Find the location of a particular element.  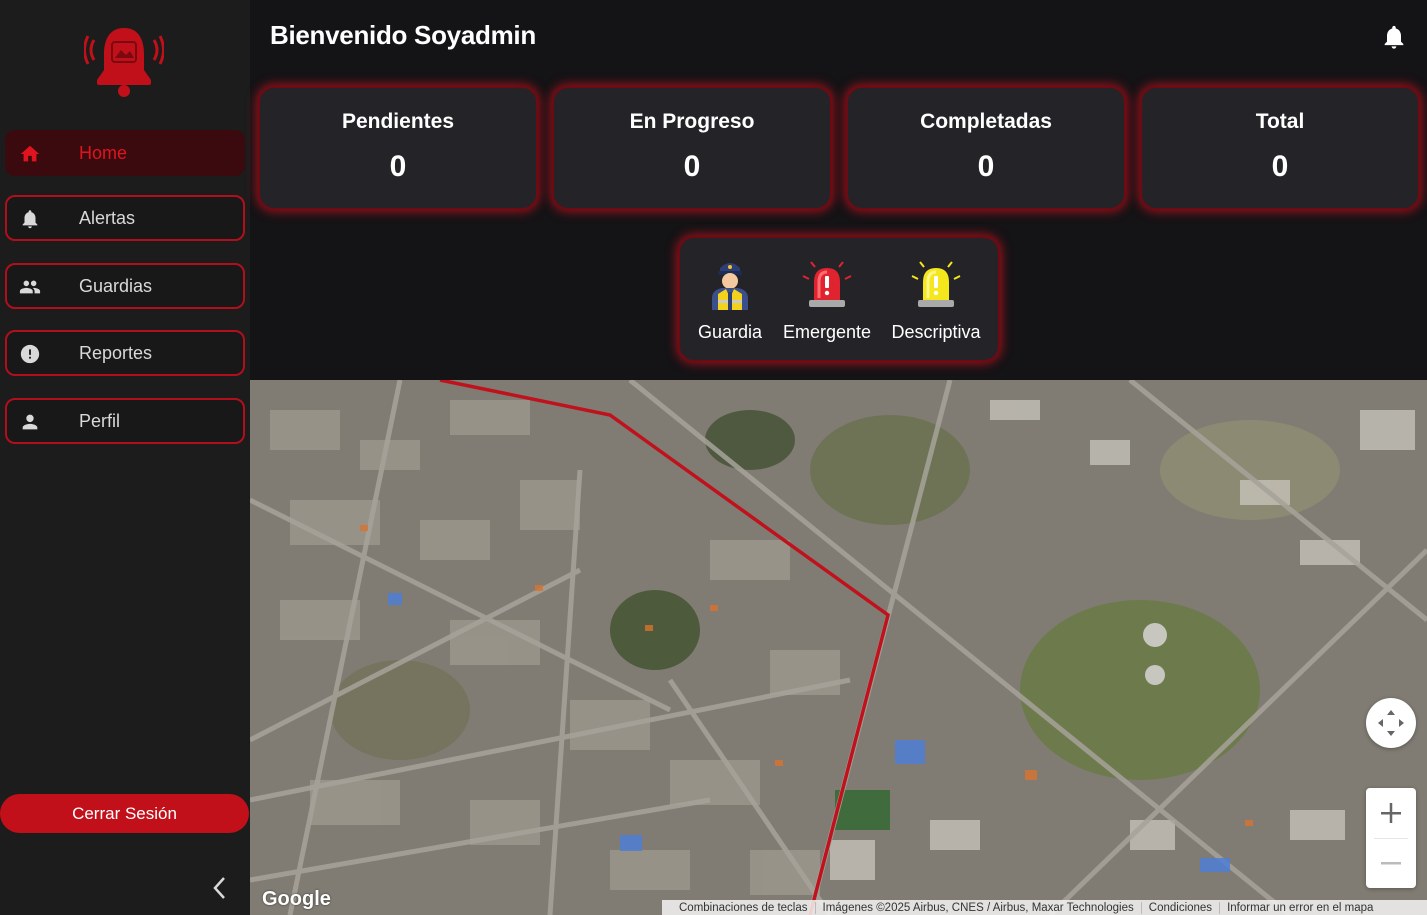

plus-icon is located at coordinates (1391, 813).